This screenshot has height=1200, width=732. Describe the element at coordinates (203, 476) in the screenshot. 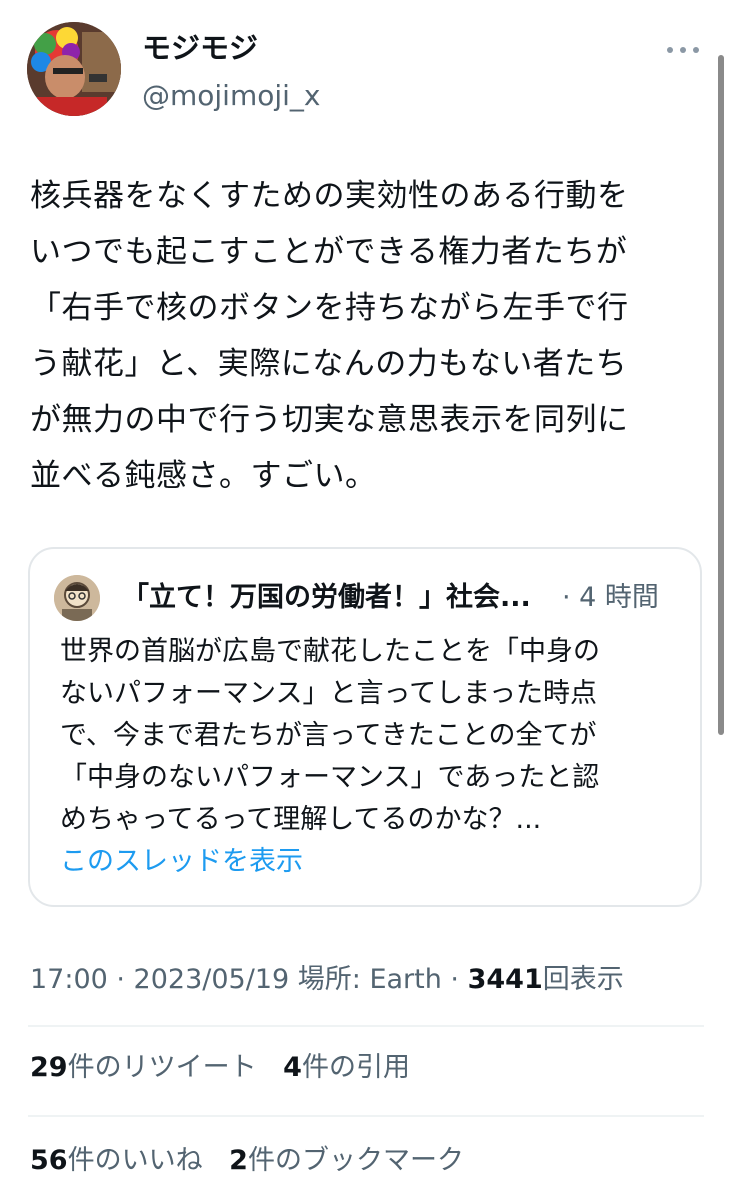

I see `tweet-text-line: 並べる鈍感さ。すごい。` at that location.